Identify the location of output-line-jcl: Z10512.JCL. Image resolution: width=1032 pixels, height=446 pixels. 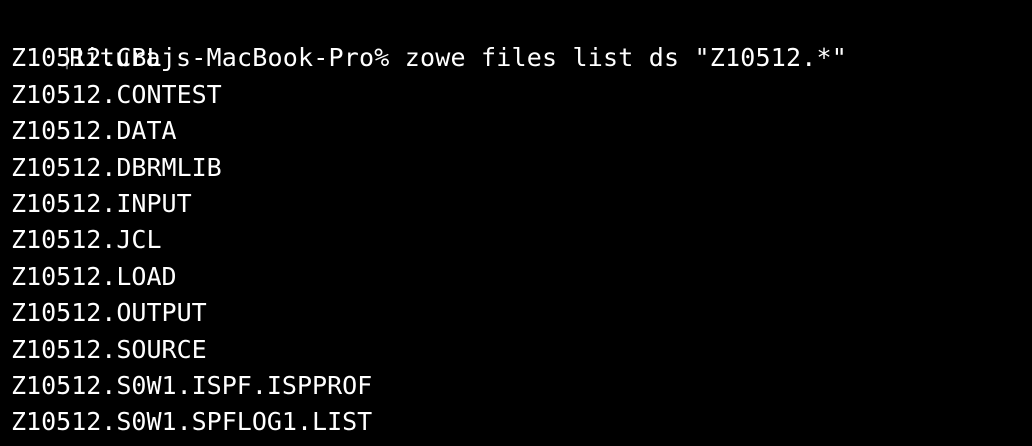
(86, 240).